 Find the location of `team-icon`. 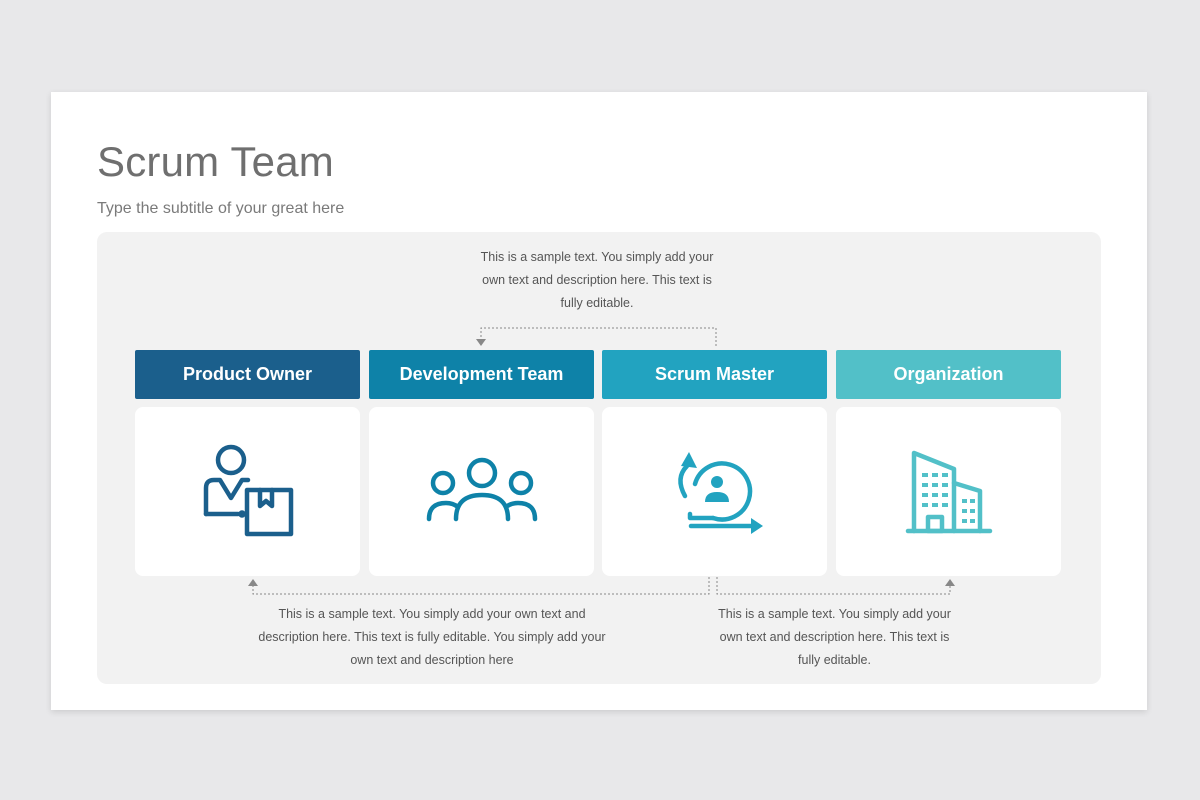

team-icon is located at coordinates (482, 492).